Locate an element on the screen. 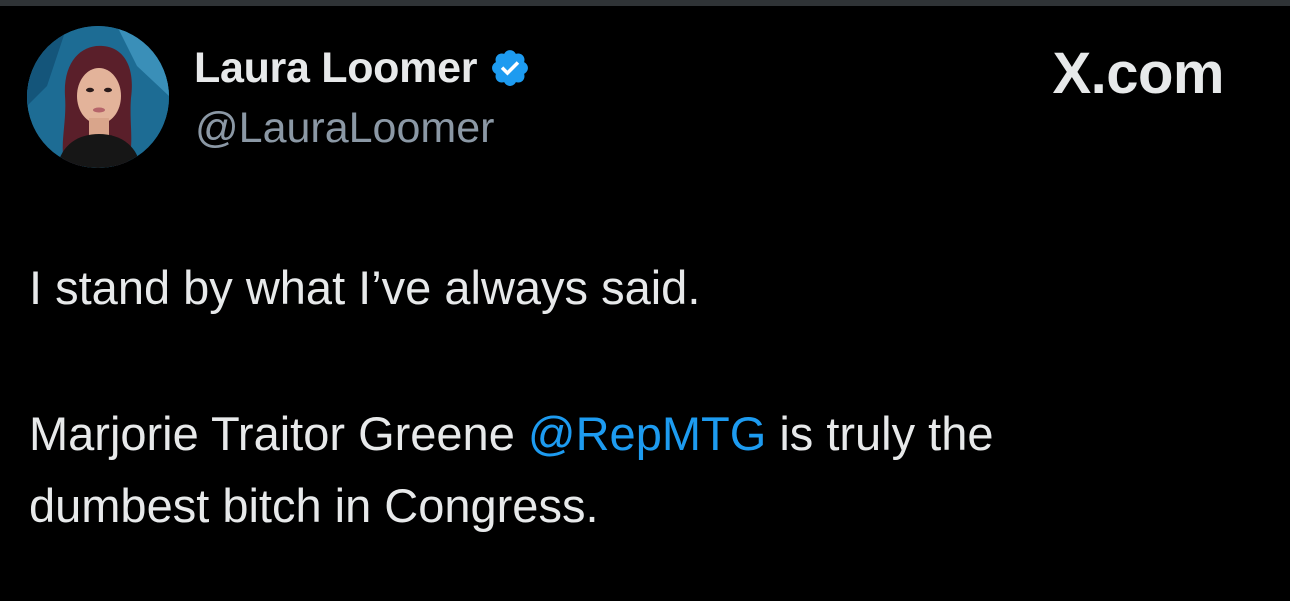  verified-badge-icon is located at coordinates (510, 68).